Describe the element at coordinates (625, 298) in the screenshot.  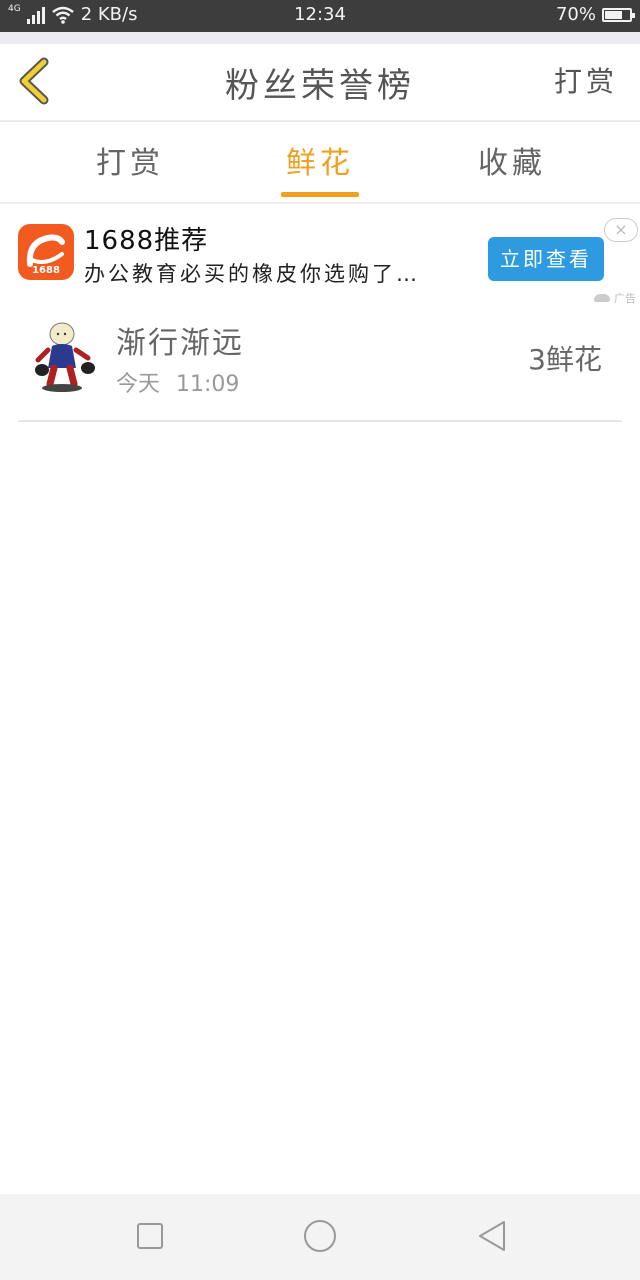
I see `ad-badge-label: 广告` at that location.